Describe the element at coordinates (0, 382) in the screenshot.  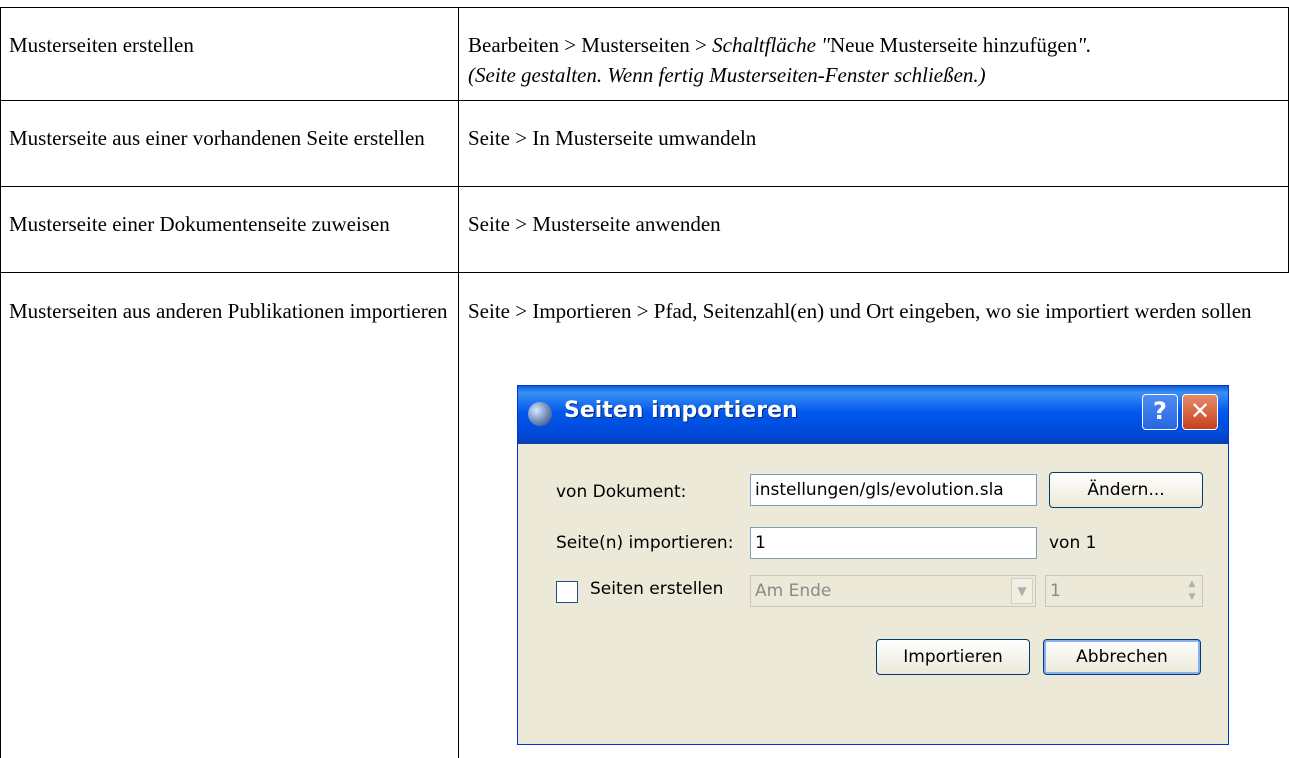
I see `table-border-left` at that location.